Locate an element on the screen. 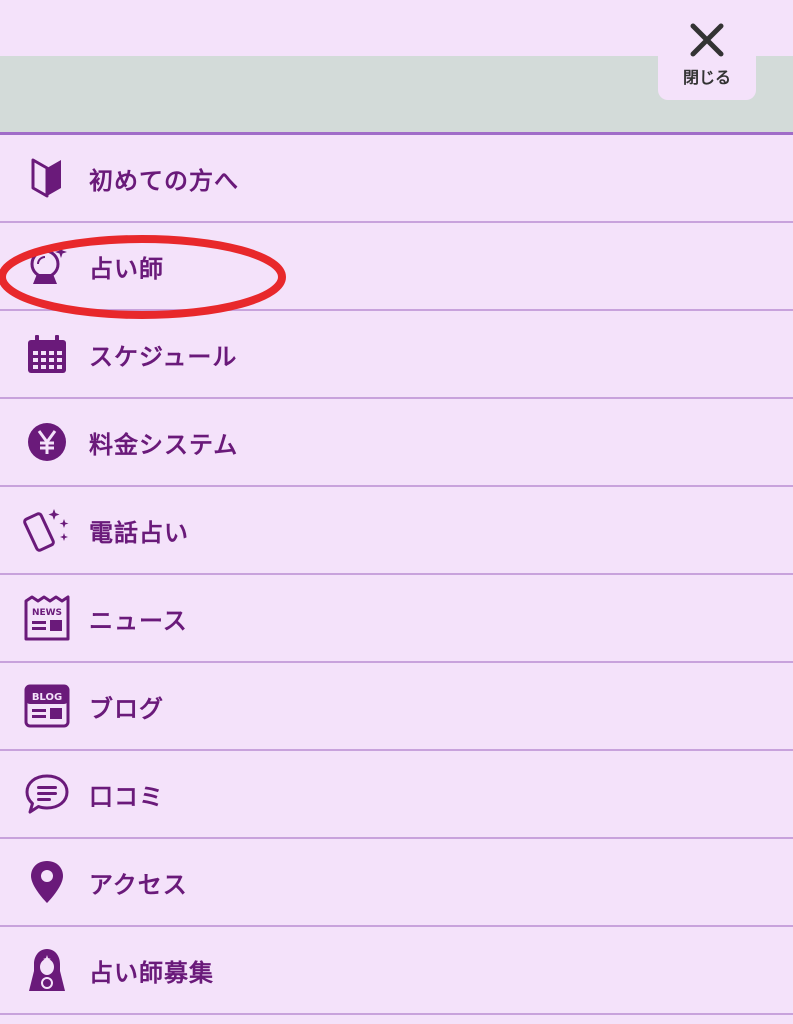 The image size is (793, 1024). blog-icon-text: BLOG is located at coordinates (47, 697).